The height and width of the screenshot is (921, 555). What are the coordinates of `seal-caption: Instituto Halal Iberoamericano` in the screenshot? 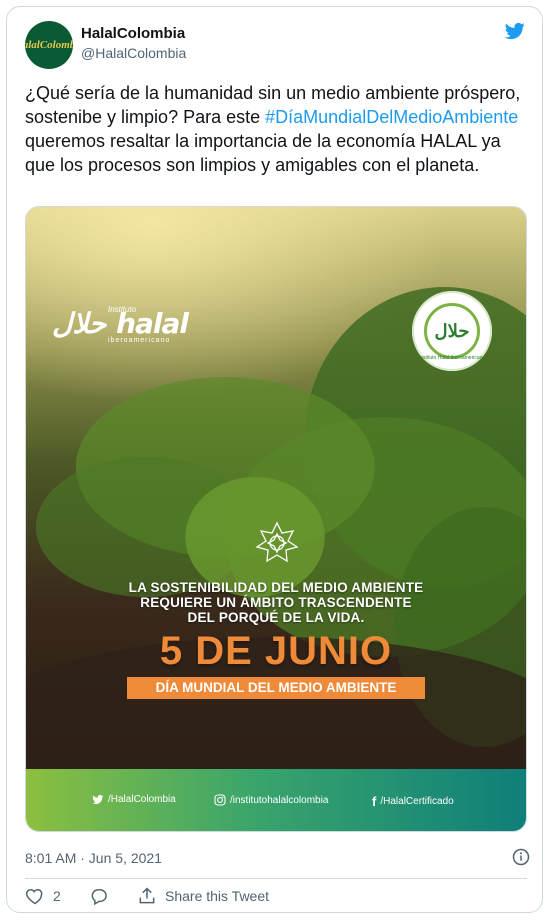 It's located at (452, 358).